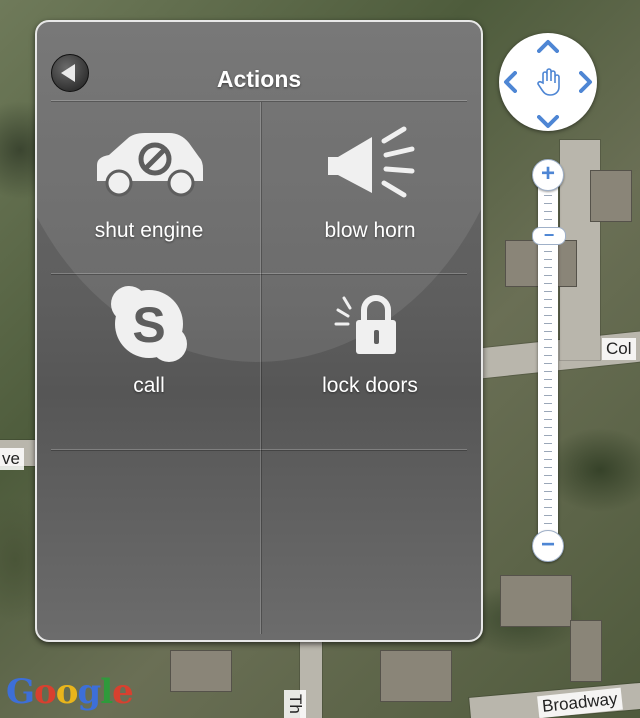 The width and height of the screenshot is (640, 718). I want to click on panel-title: Actions, so click(259, 79).